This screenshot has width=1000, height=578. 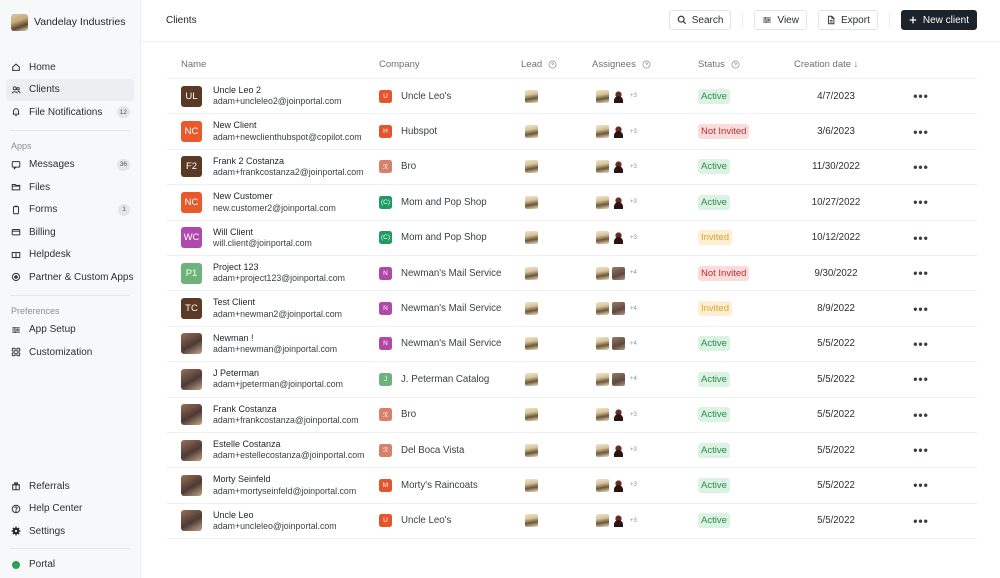 What do you see at coordinates (70, 277) in the screenshot?
I see `sidebar-item-partner-custom-apps: Partner & Custom Apps` at bounding box center [70, 277].